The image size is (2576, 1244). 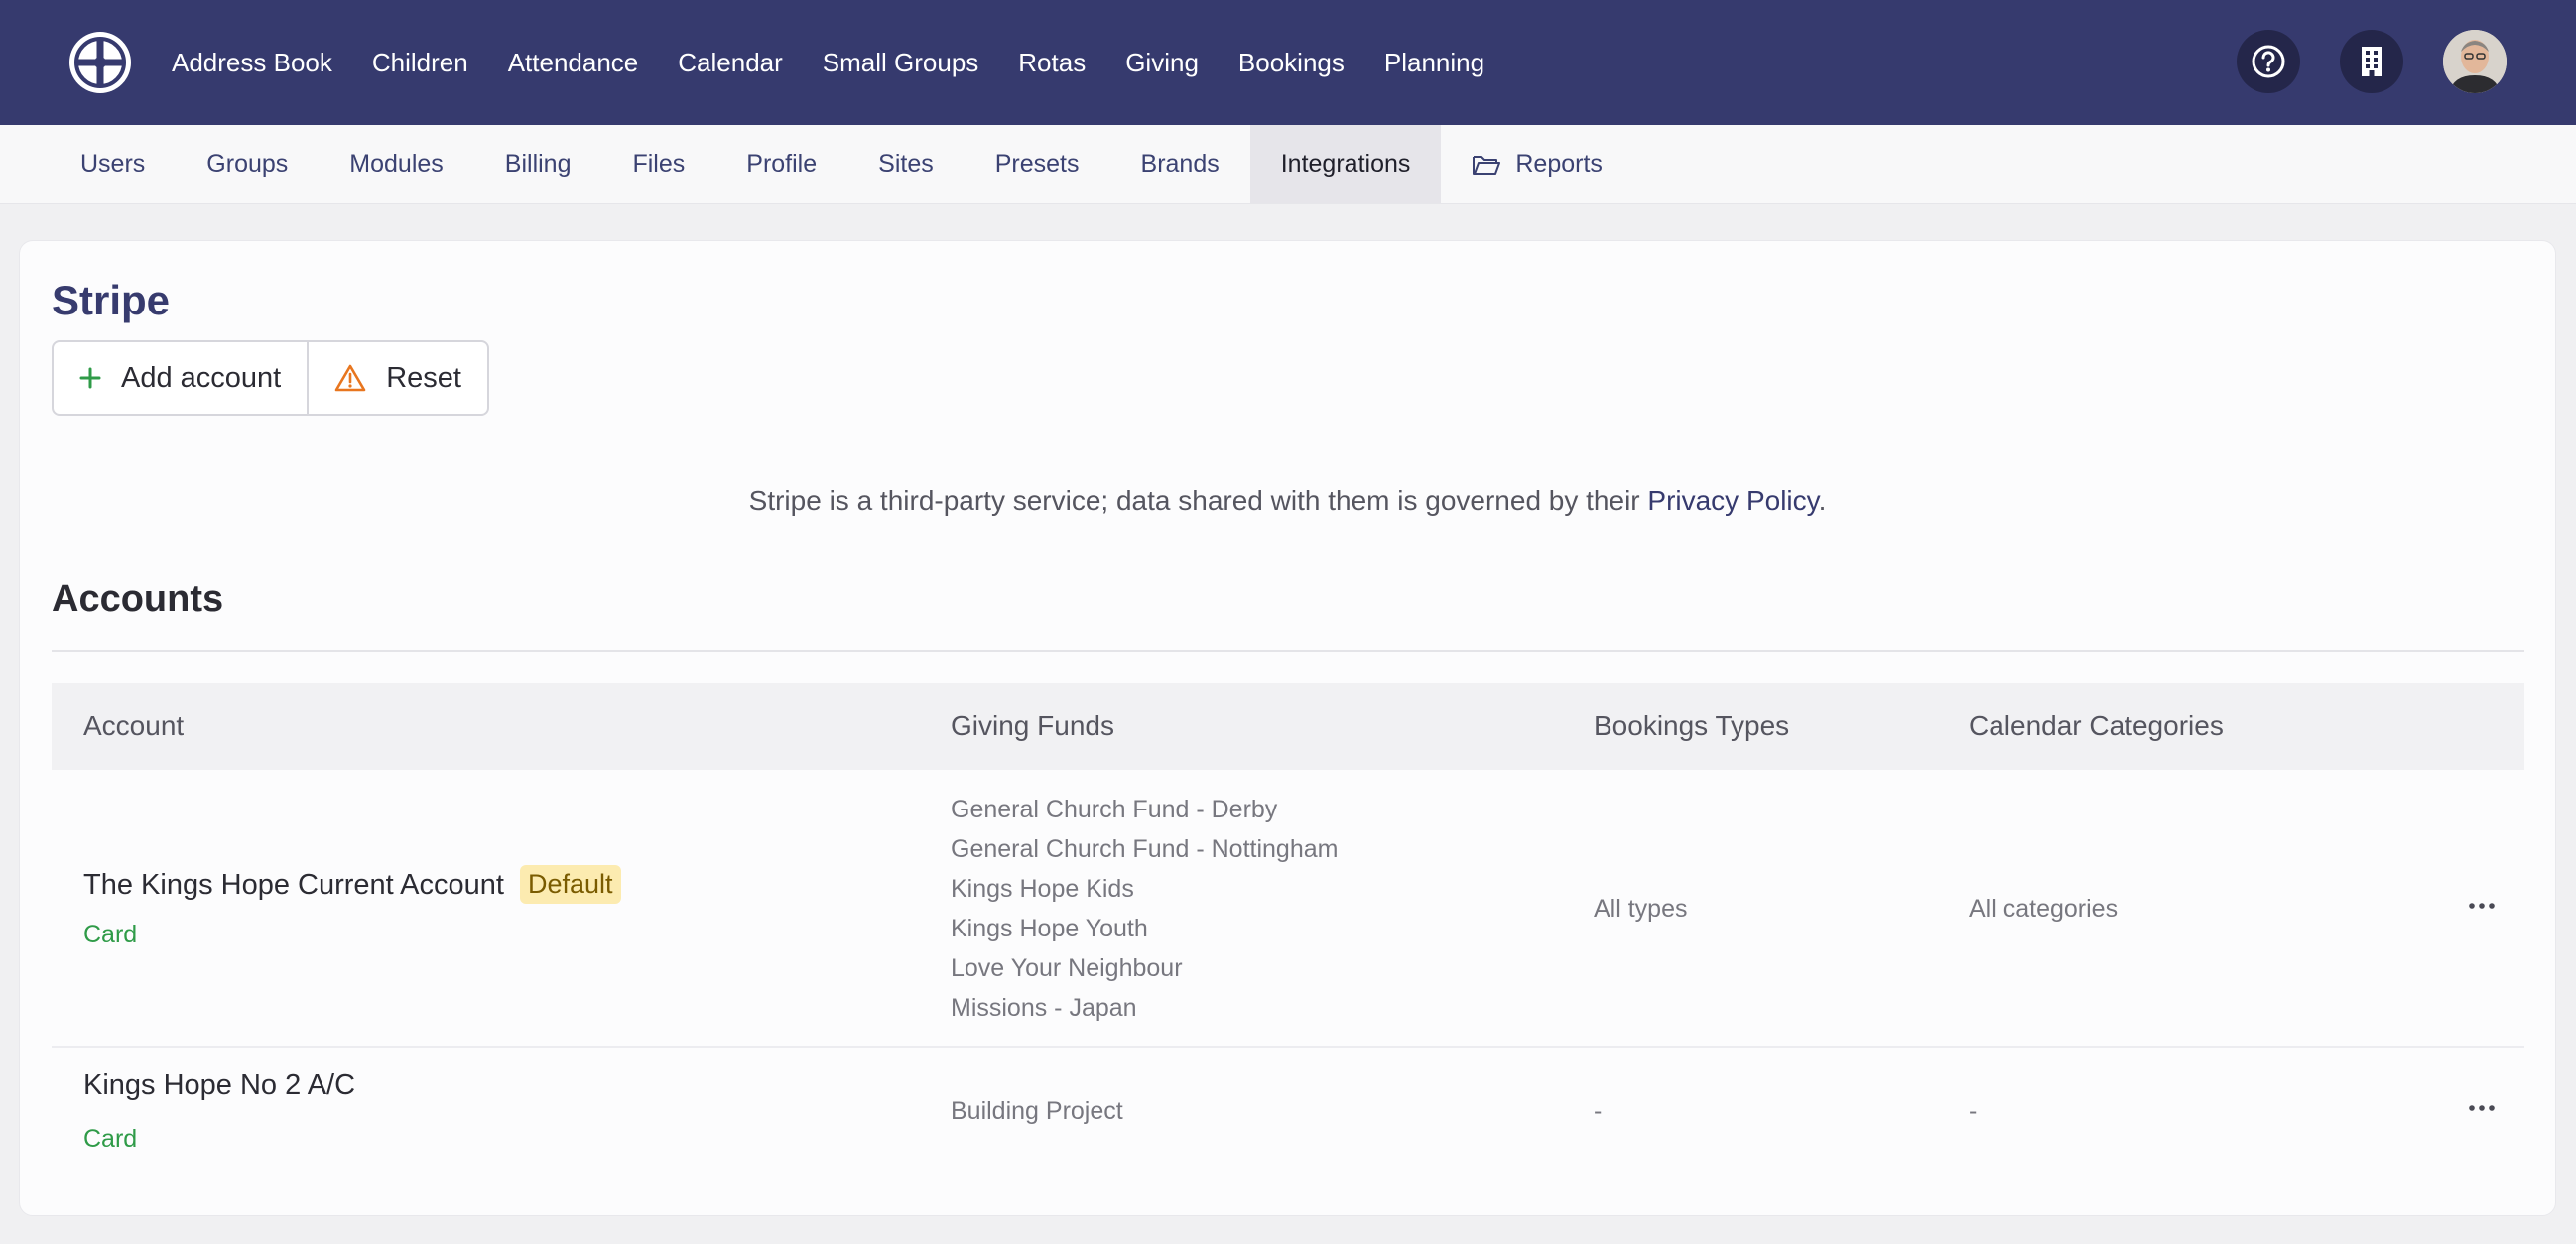 What do you see at coordinates (1599, 1111) in the screenshot?
I see `bookings-types-value: -` at bounding box center [1599, 1111].